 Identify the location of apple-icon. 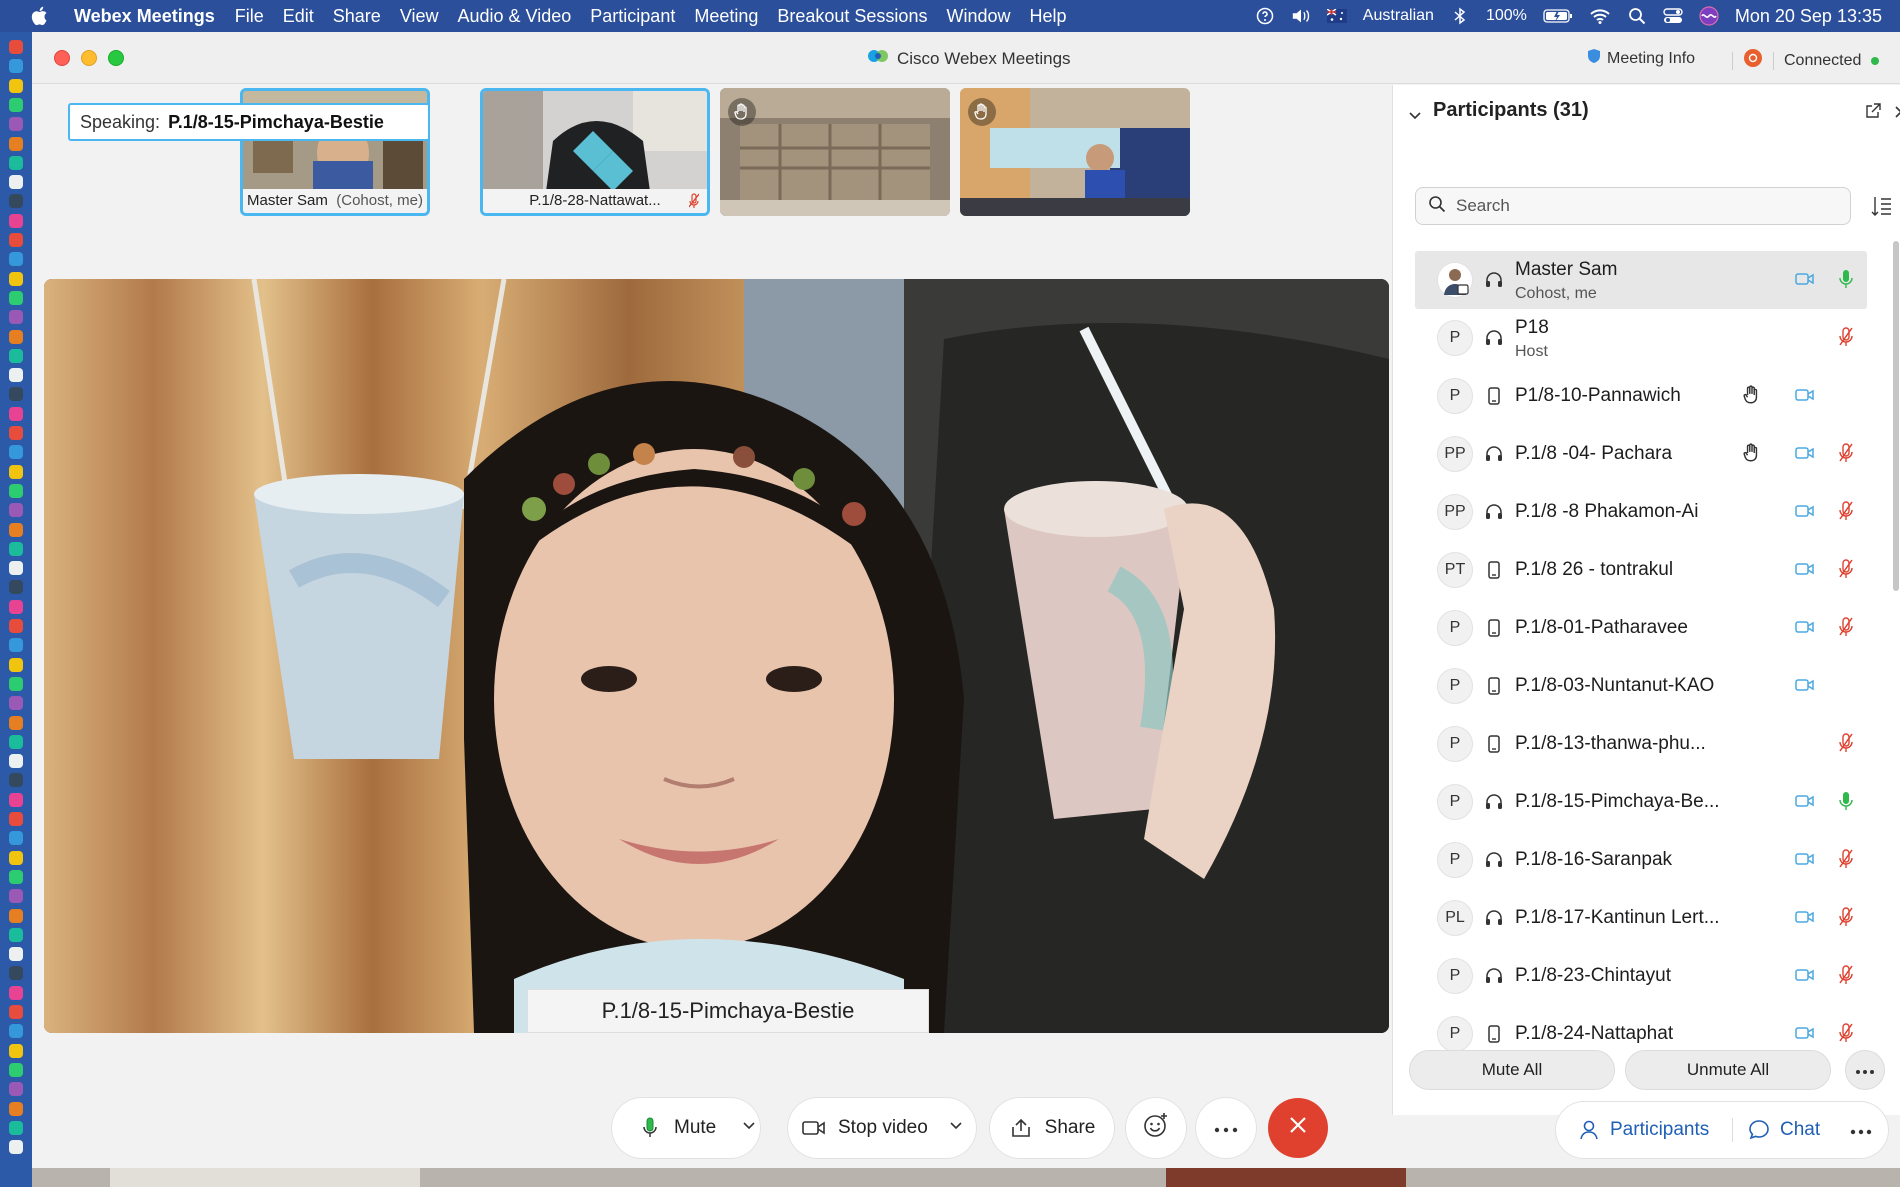
(39, 16).